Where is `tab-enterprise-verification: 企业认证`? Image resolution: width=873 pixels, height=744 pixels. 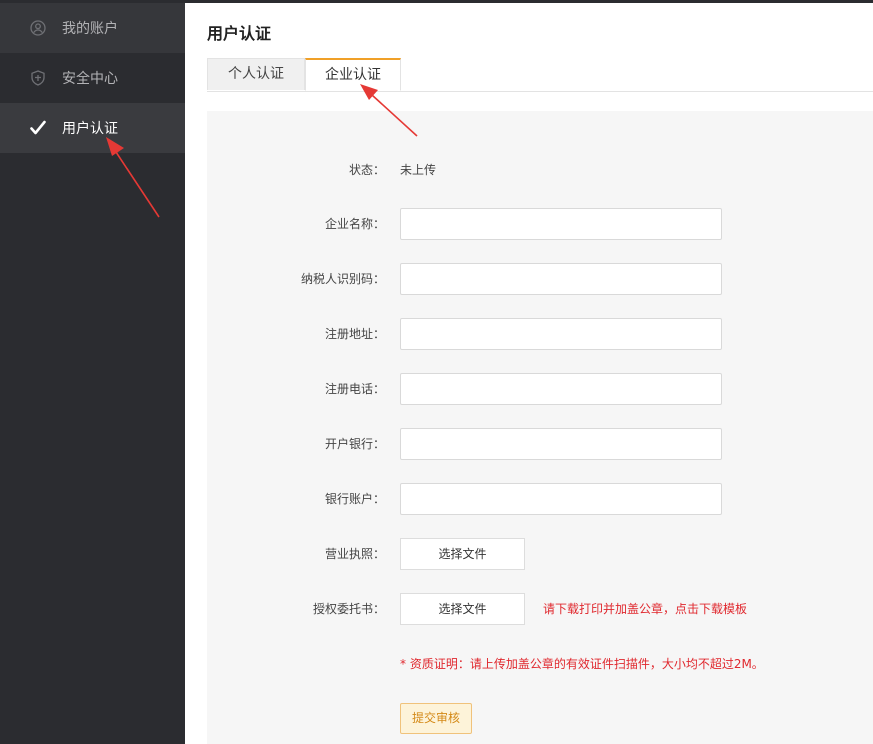
tab-enterprise-verification: 企业认证 is located at coordinates (353, 74).